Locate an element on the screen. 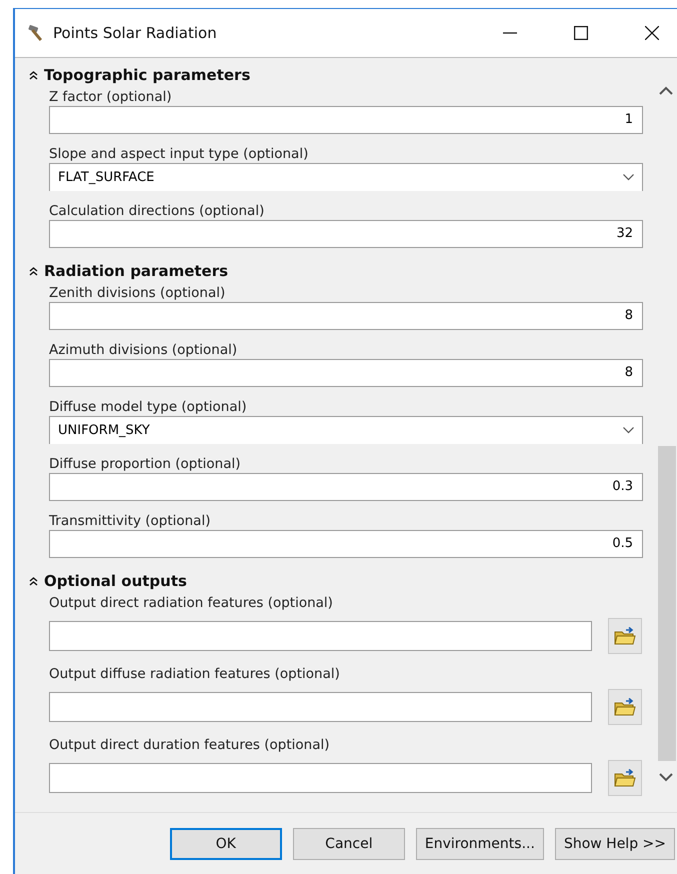 The width and height of the screenshot is (677, 874). dropdown: FLAT_SURFACE is located at coordinates (346, 177).